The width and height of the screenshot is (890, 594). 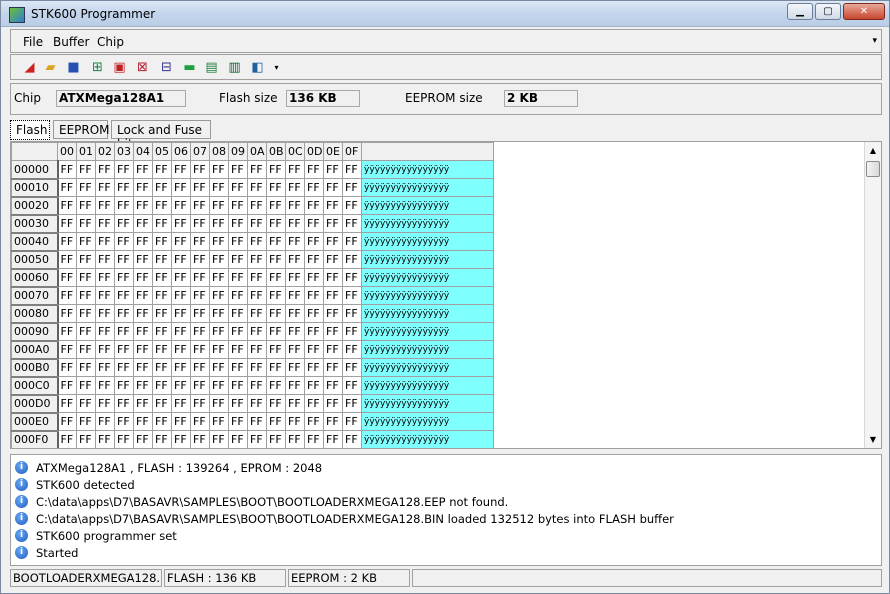 I want to click on program-icon: ⊞, so click(x=97, y=67).